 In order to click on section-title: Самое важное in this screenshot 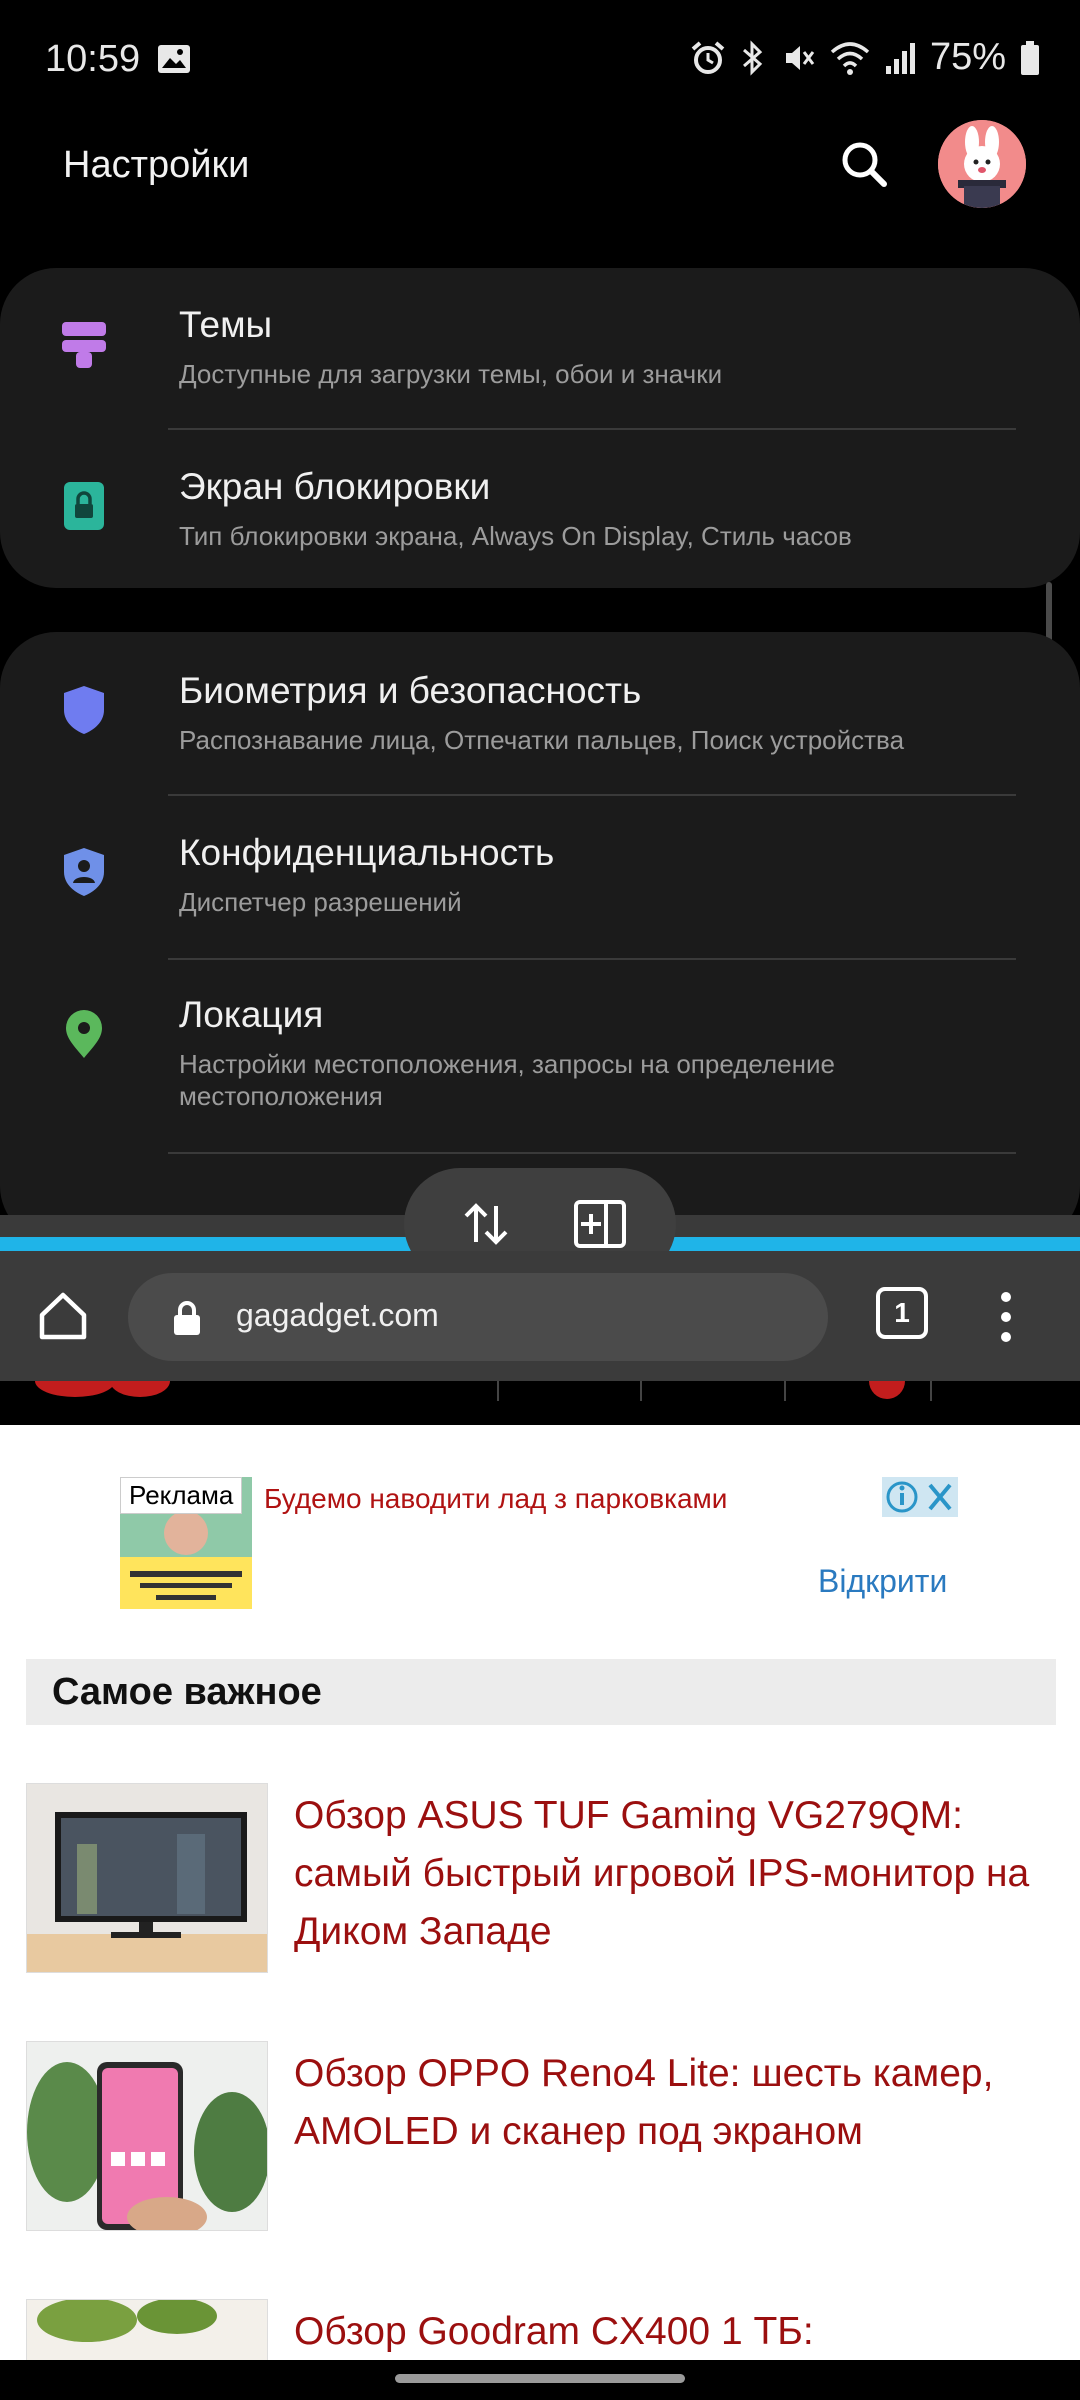, I will do `click(187, 1692)`.